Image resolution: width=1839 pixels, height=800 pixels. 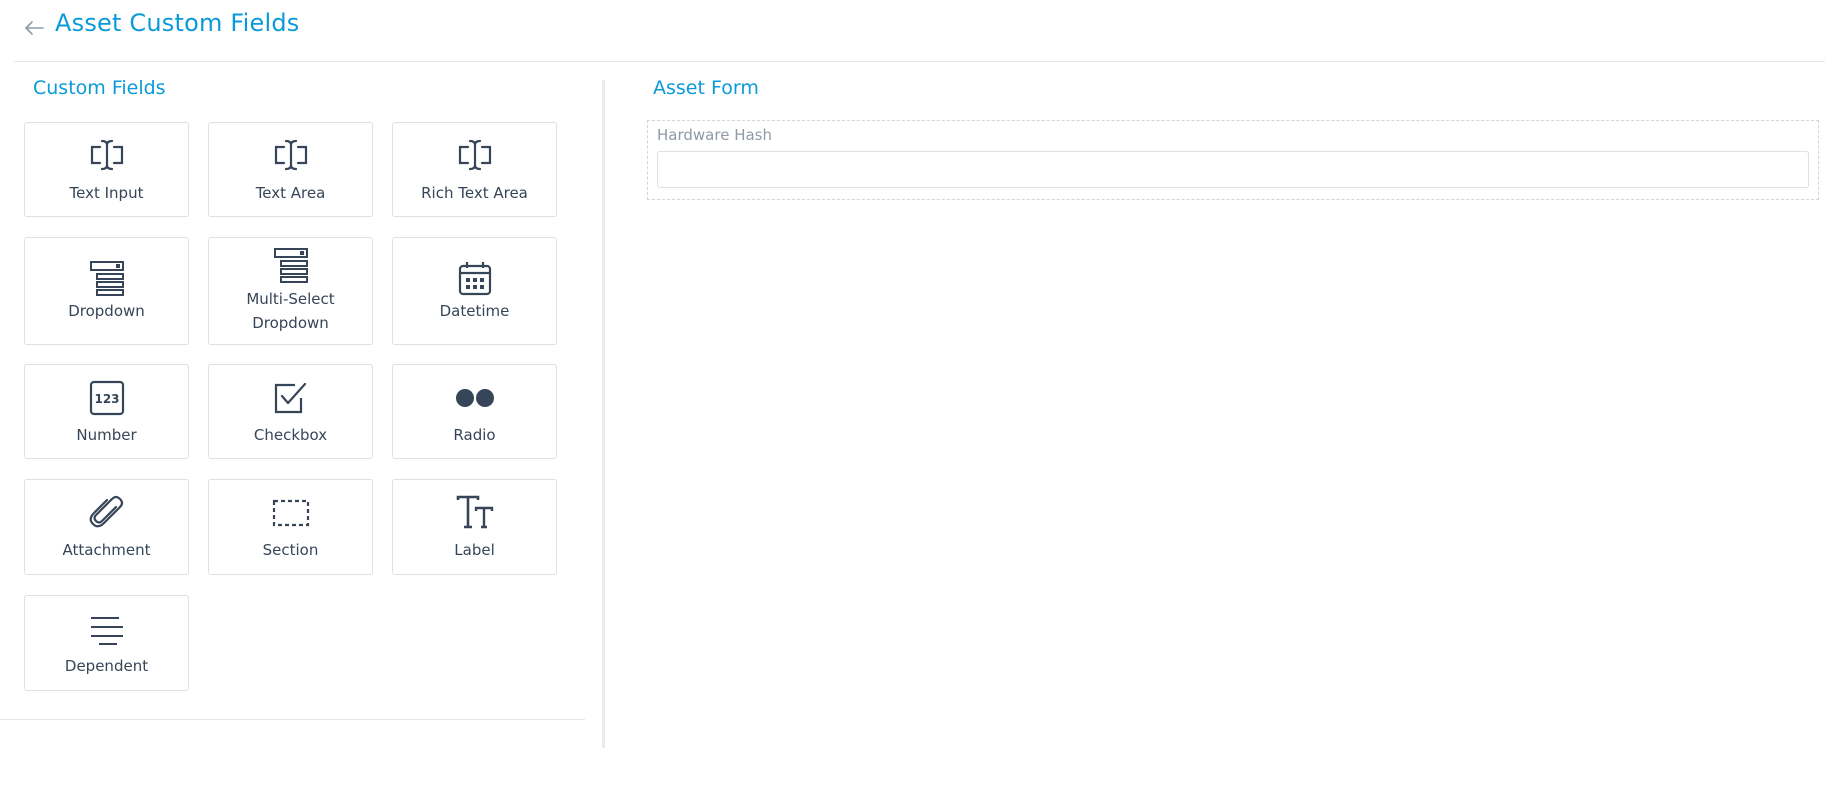 What do you see at coordinates (106, 435) in the screenshot?
I see `field-tile-label: Number` at bounding box center [106, 435].